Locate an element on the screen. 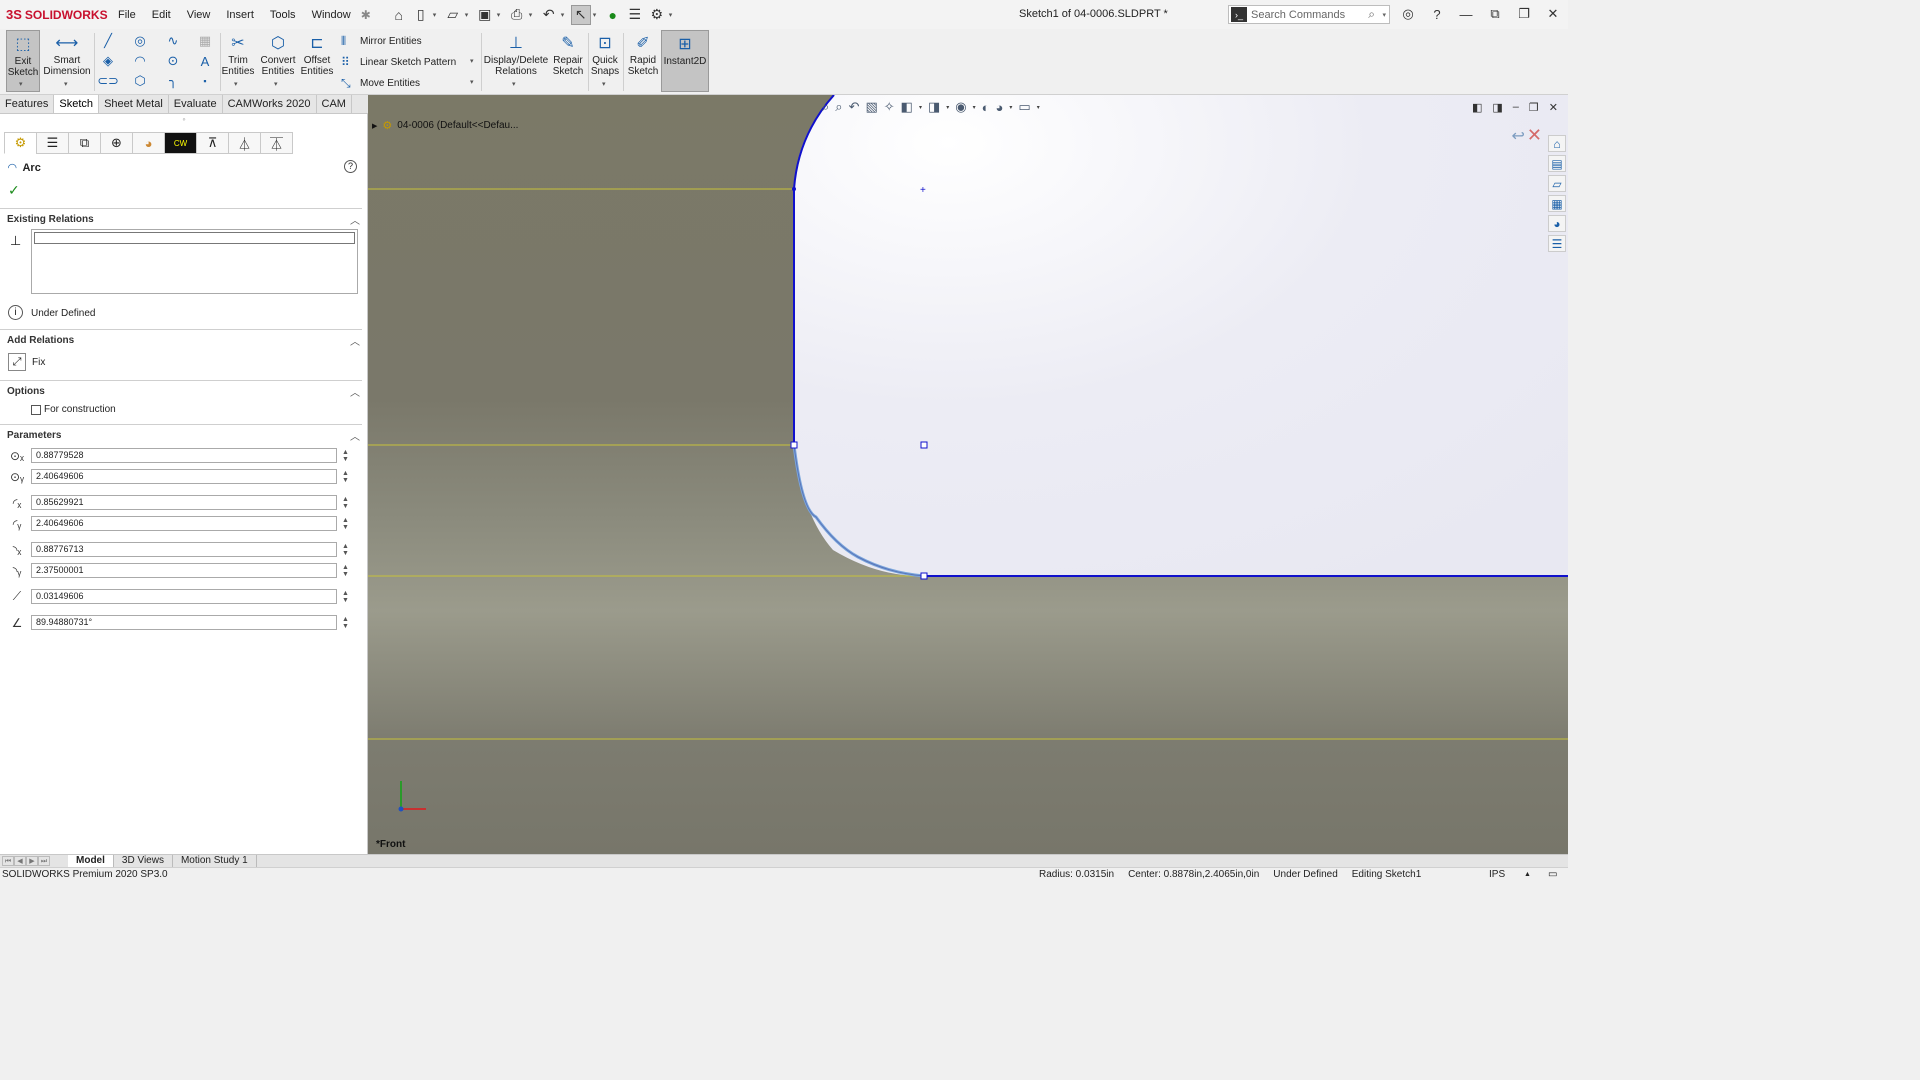  tab-features: Features is located at coordinates (27, 104).